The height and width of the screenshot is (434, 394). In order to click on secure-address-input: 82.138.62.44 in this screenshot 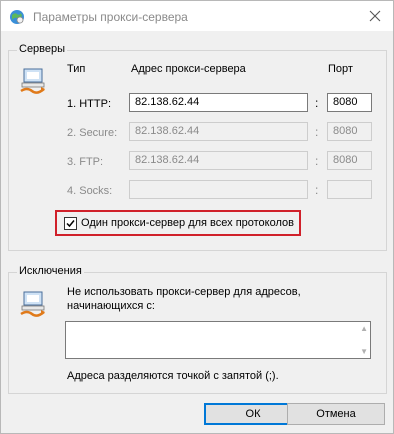, I will do `click(218, 131)`.